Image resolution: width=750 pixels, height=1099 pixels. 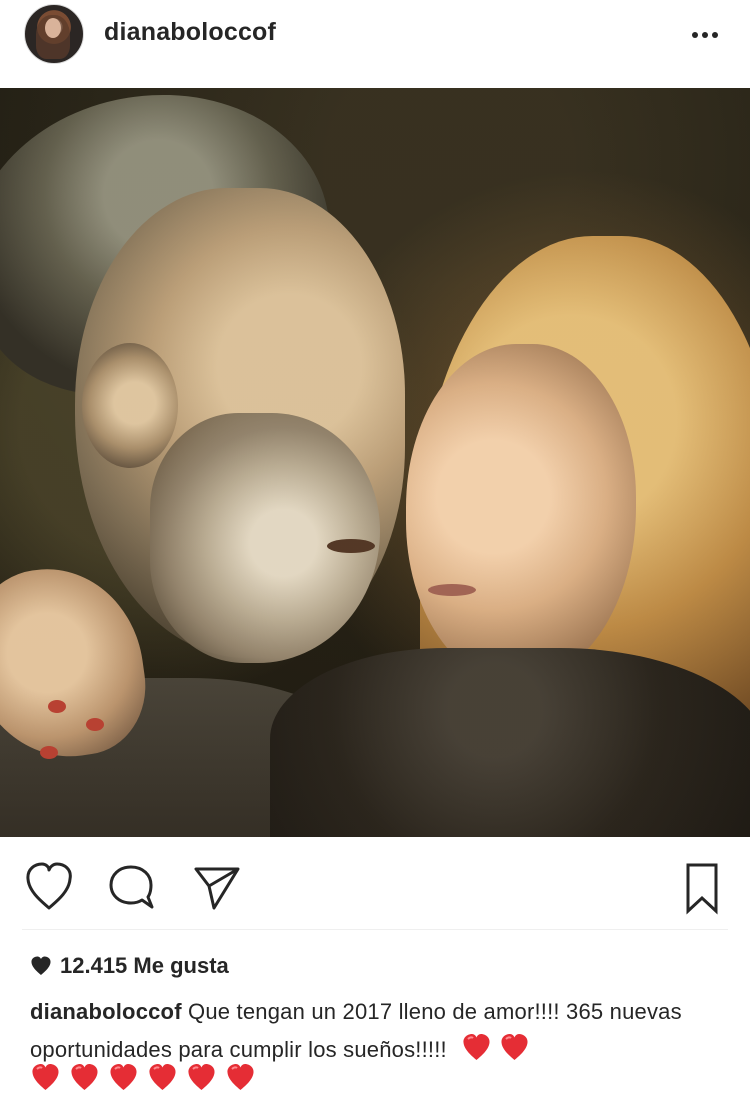 What do you see at coordinates (53, 28) in the screenshot?
I see `avatar-face` at bounding box center [53, 28].